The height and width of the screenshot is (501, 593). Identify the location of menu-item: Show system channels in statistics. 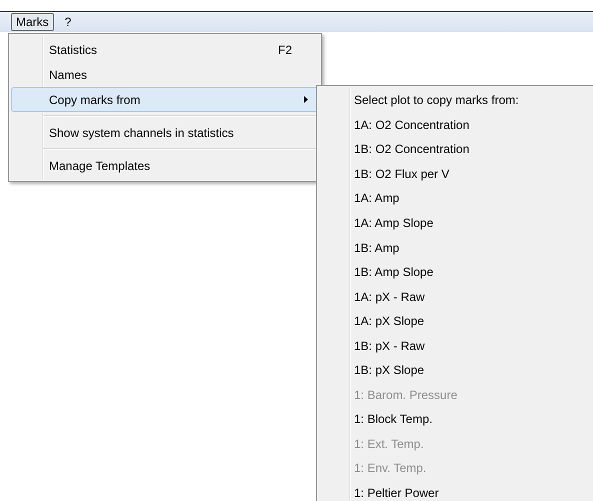
(165, 132).